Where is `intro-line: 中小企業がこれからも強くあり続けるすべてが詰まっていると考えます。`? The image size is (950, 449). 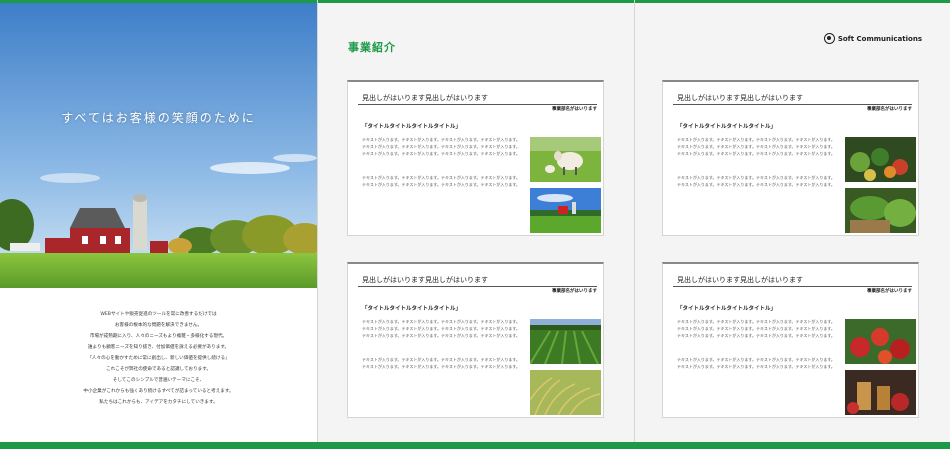
intro-line: 中小企業がこれからも強くあり続けるすべてが詰まっていると考えます。 is located at coordinates (158, 391).